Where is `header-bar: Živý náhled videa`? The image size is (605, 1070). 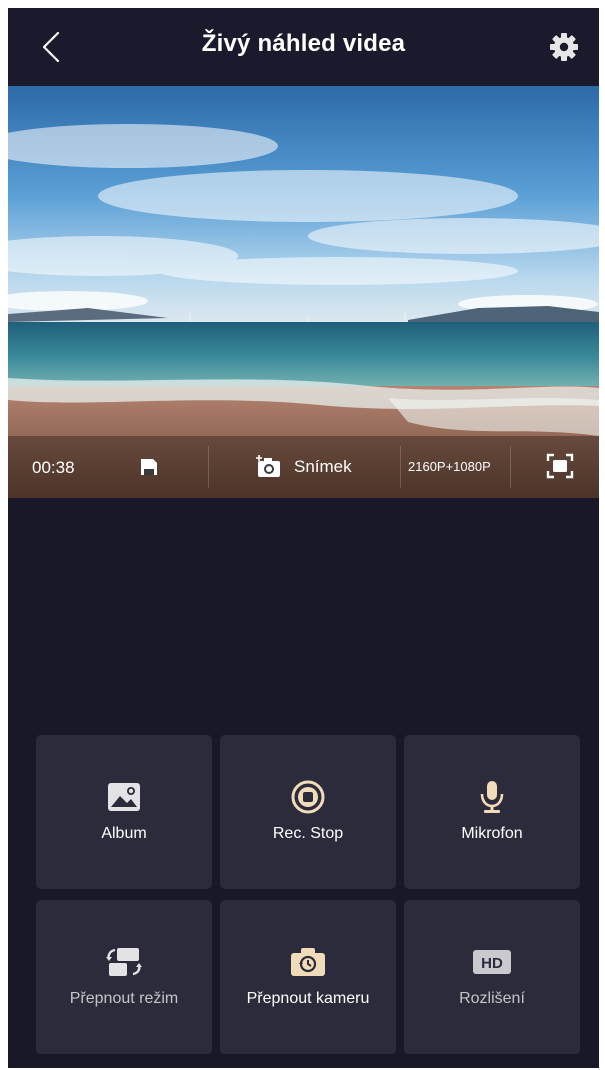
header-bar: Živý náhled videa is located at coordinates (303, 47).